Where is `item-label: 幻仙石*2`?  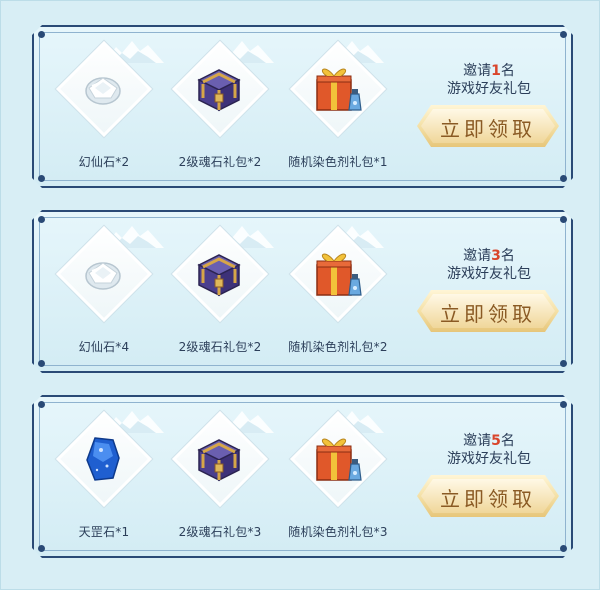
item-label: 幻仙石*2 is located at coordinates (104, 162).